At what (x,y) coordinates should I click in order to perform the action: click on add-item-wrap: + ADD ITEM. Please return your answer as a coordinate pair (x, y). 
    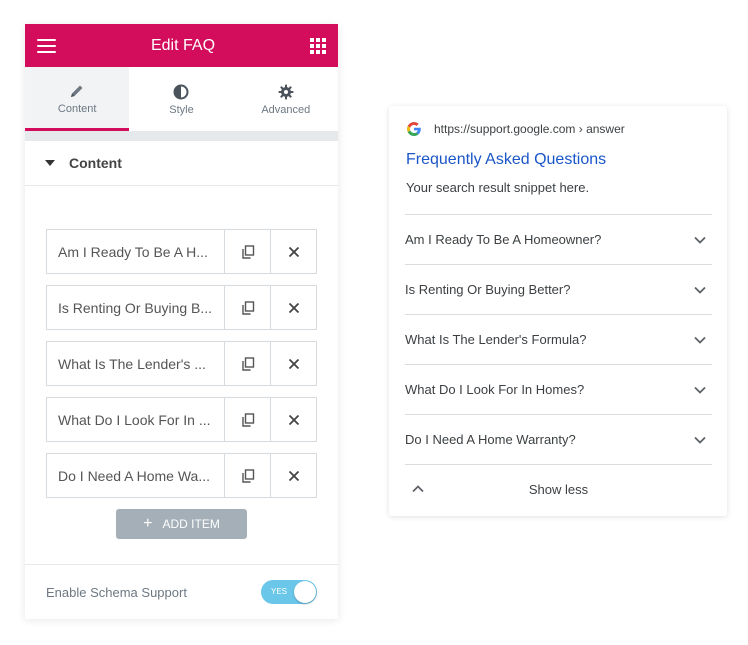
    Looking at the image, I should click on (181, 524).